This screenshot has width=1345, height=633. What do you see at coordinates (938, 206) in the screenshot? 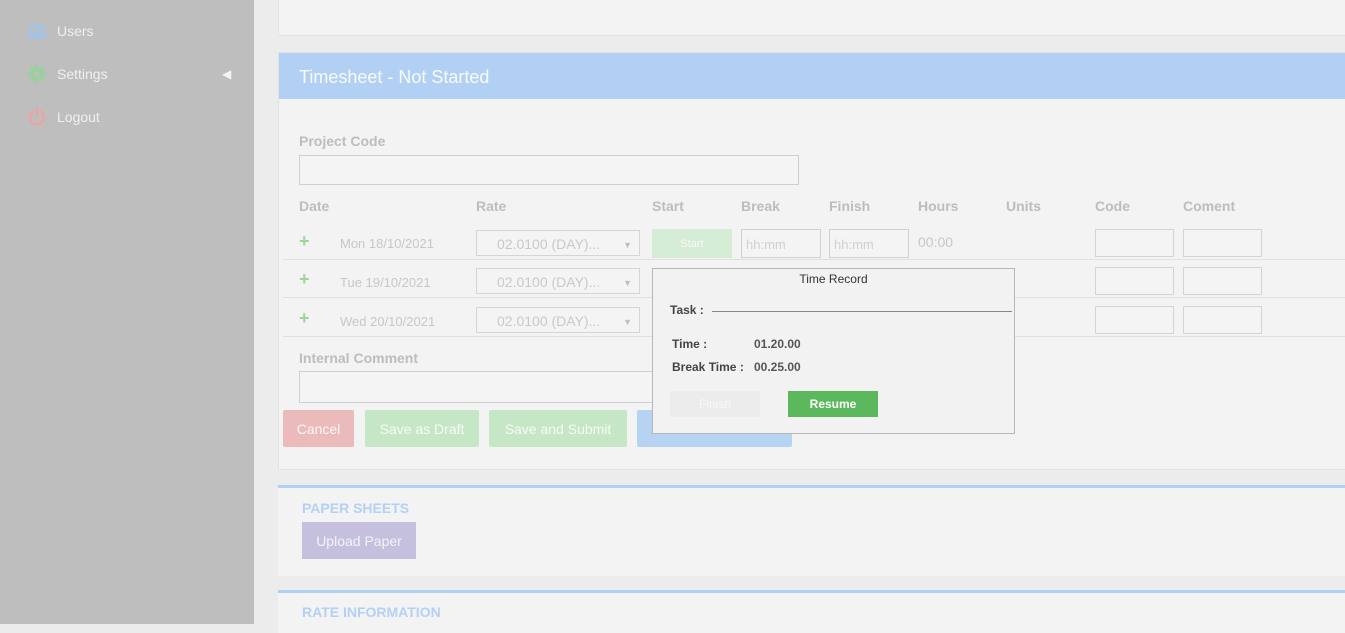
I see `col-hours: Hours` at bounding box center [938, 206].